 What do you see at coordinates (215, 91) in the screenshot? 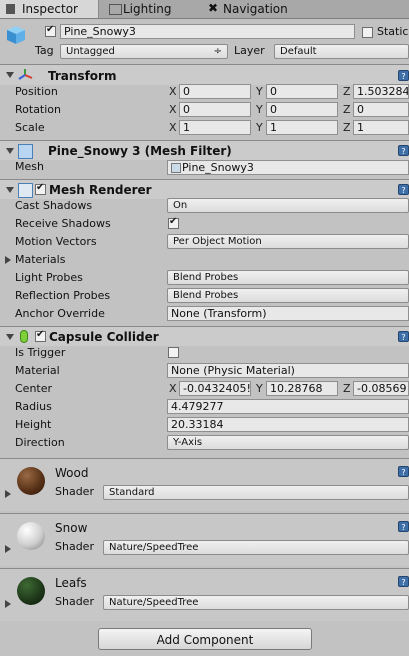
I see `position-x-input: 0` at bounding box center [215, 91].